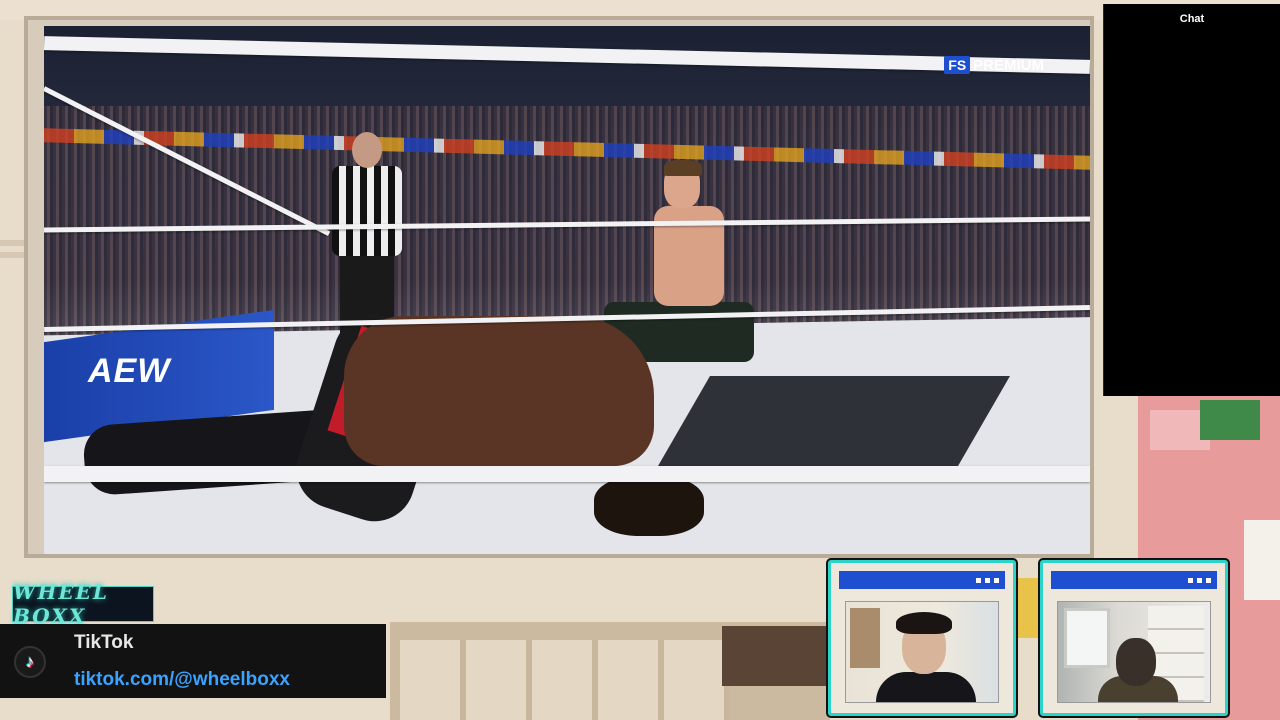 The image size is (1280, 720). Describe the element at coordinates (499, 391) in the screenshot. I see `crawling-wrestler-torso` at that location.